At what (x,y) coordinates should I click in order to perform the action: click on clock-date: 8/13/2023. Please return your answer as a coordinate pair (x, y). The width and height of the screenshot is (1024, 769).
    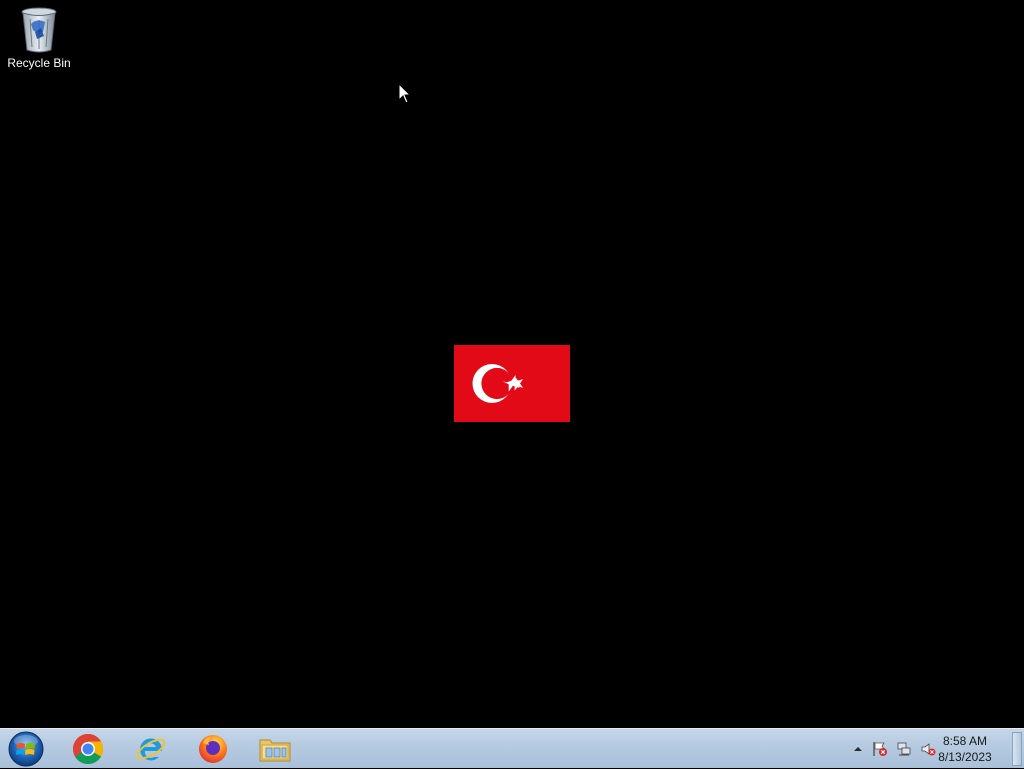
    Looking at the image, I should click on (965, 757).